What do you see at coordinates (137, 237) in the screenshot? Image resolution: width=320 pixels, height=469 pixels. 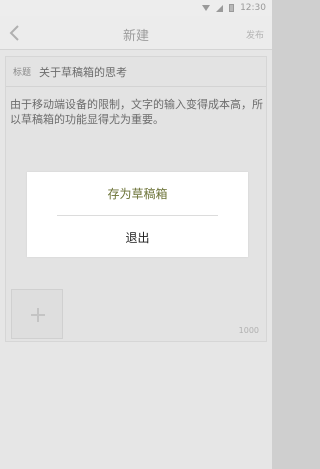 I see `exit-button: 退出` at bounding box center [137, 237].